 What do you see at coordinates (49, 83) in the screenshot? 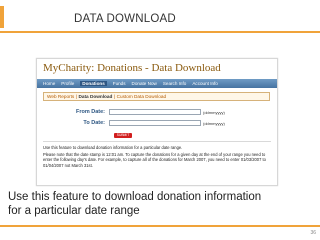
I see `nav-item-home: Home` at bounding box center [49, 83].